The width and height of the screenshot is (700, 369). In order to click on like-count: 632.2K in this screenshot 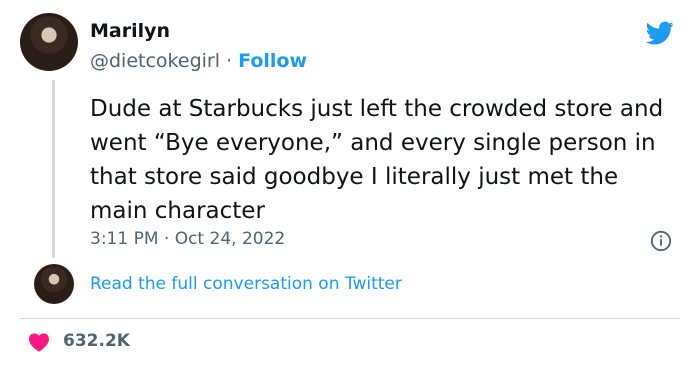, I will do `click(96, 341)`.